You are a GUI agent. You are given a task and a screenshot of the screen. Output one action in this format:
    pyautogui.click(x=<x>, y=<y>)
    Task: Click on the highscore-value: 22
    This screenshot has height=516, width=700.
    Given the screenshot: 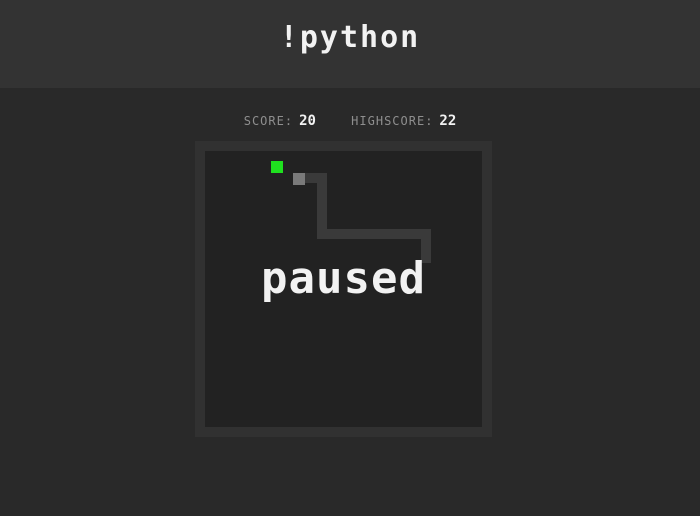 What is the action you would take?
    pyautogui.click(x=448, y=121)
    